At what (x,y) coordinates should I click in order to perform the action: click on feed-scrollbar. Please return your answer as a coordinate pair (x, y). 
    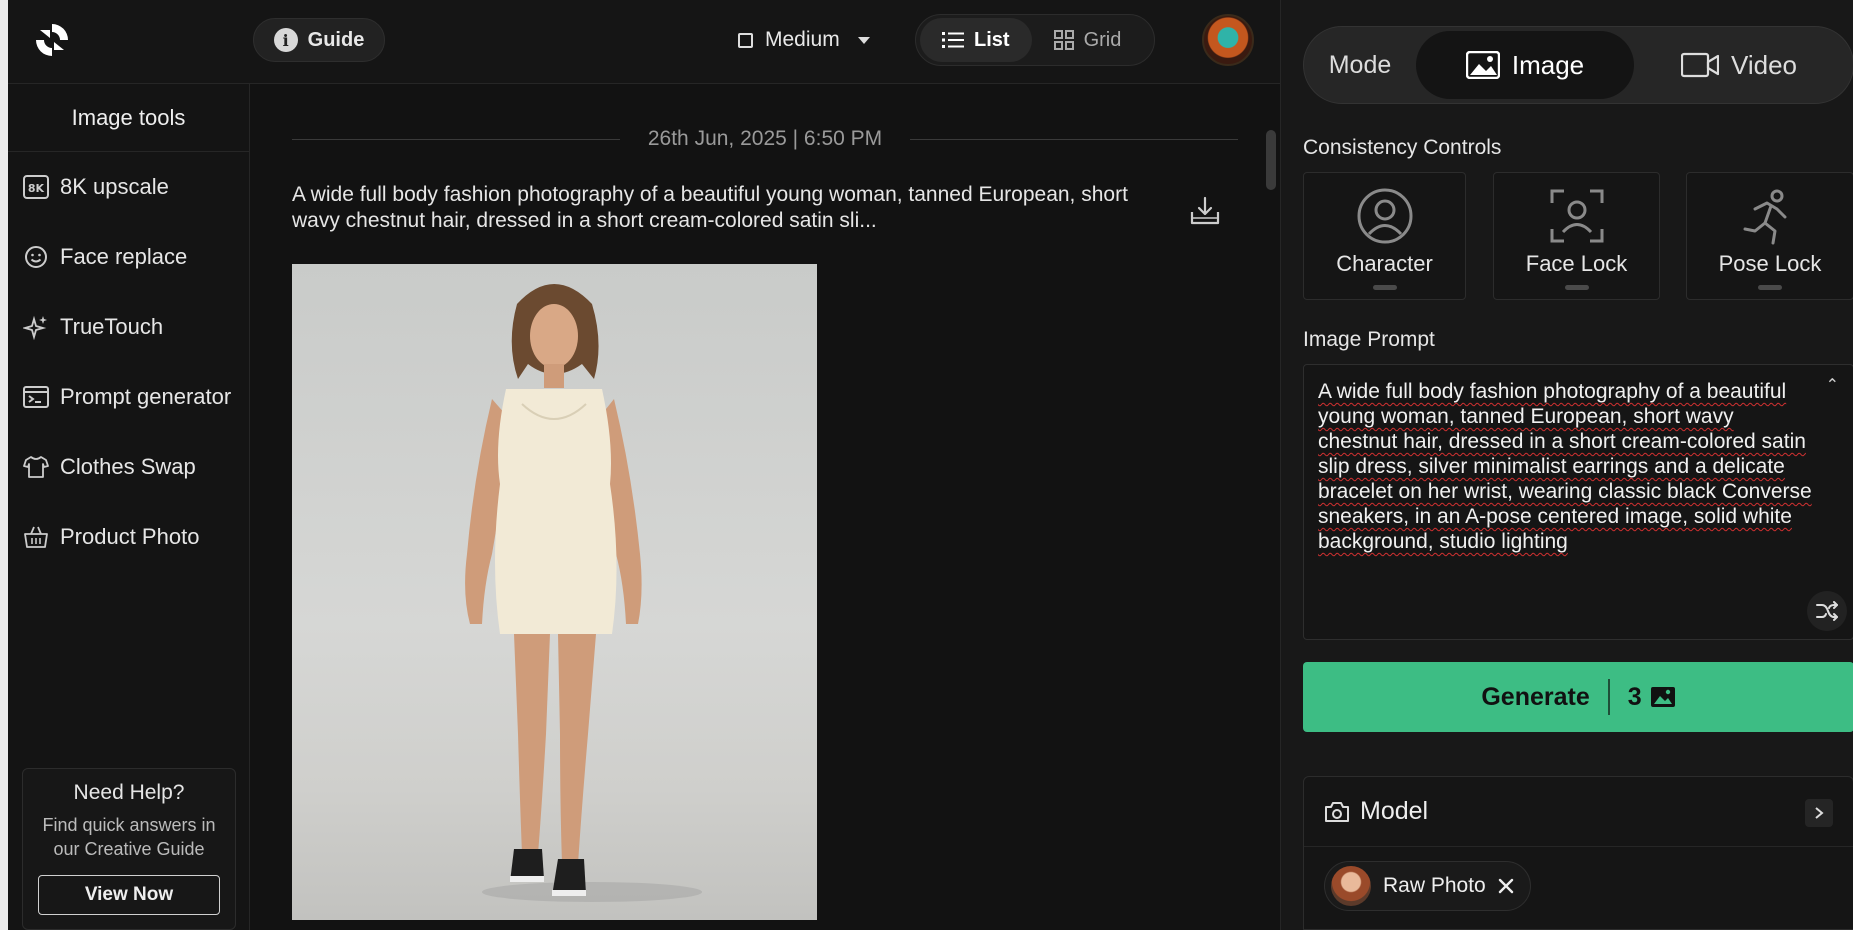
    Looking at the image, I should click on (1271, 160).